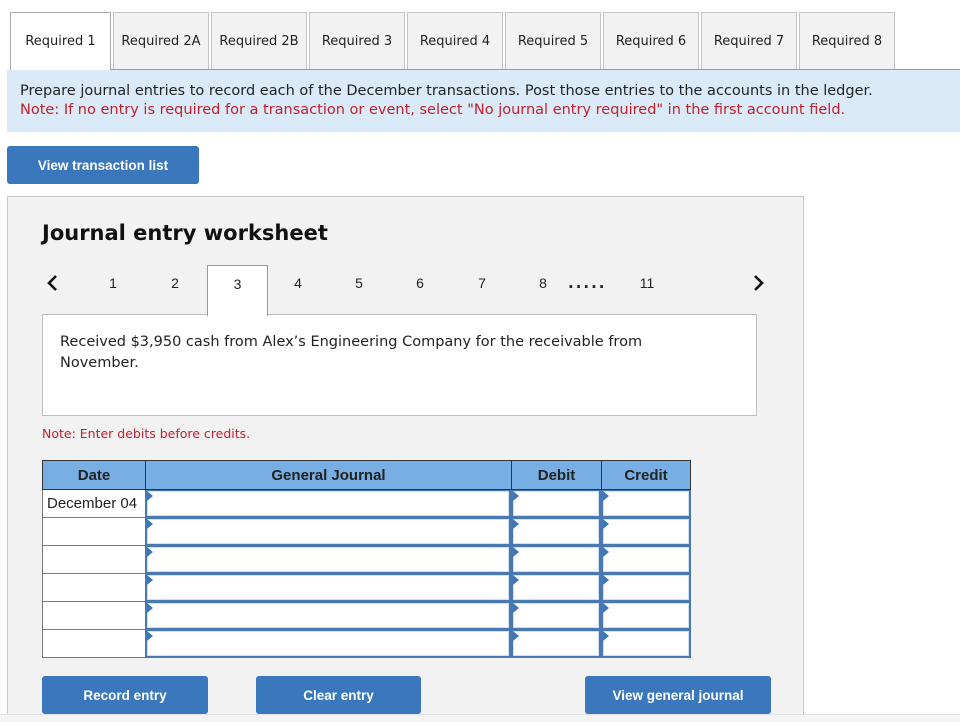 This screenshot has width=960, height=722. What do you see at coordinates (338, 695) in the screenshot?
I see `clear-entry-button: Clear entry` at bounding box center [338, 695].